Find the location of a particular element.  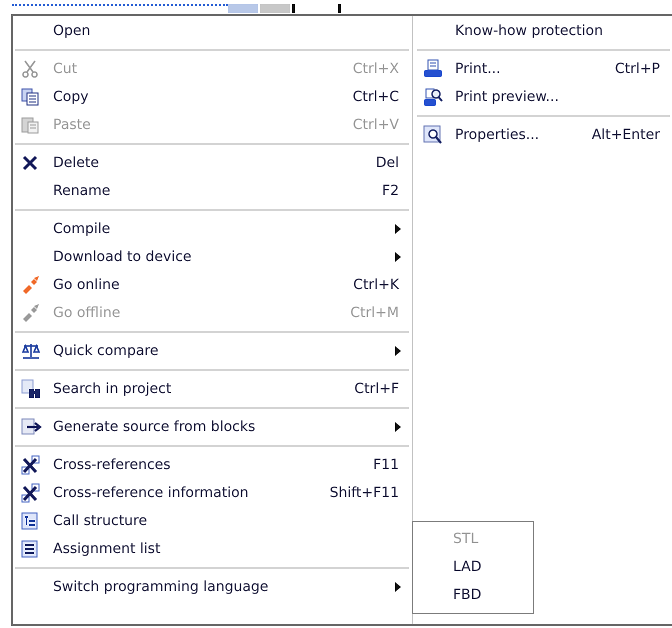

copy-icon is located at coordinates (30, 97).